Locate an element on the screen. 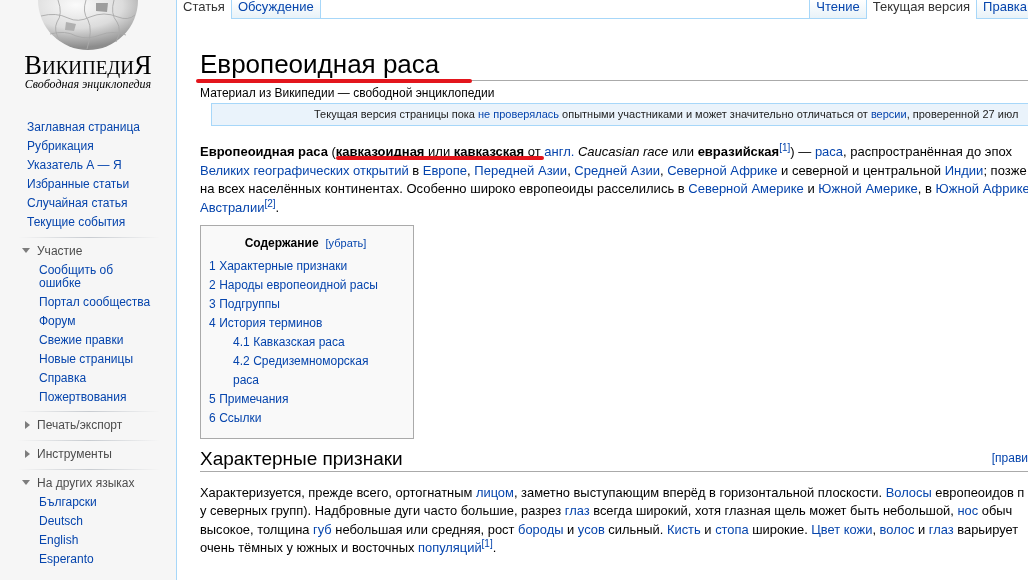  tab: Обсуждение is located at coordinates (276, 9).